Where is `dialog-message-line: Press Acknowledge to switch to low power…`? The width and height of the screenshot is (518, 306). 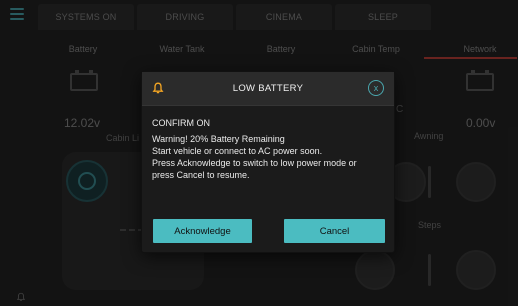 dialog-message-line: Press Acknowledge to switch to low power… is located at coordinates (254, 163).